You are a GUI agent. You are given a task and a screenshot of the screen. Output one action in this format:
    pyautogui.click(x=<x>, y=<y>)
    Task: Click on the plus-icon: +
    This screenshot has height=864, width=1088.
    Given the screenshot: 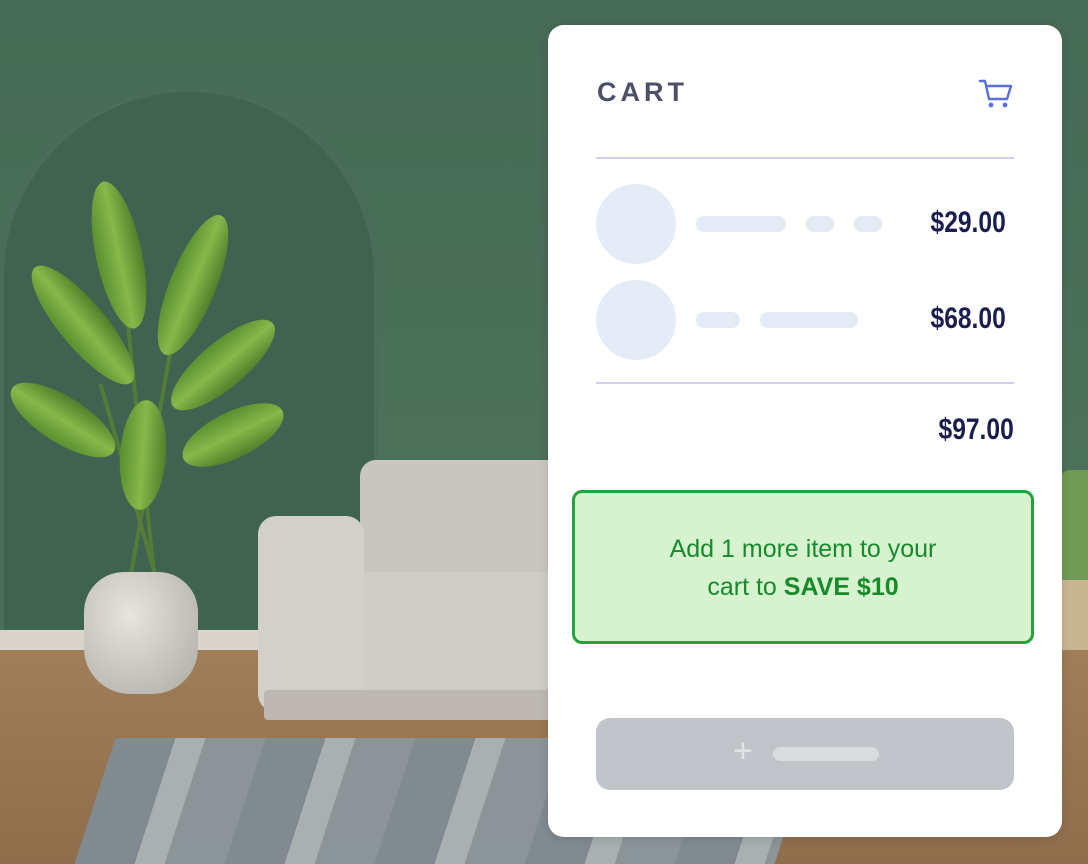 What is the action you would take?
    pyautogui.click(x=743, y=751)
    